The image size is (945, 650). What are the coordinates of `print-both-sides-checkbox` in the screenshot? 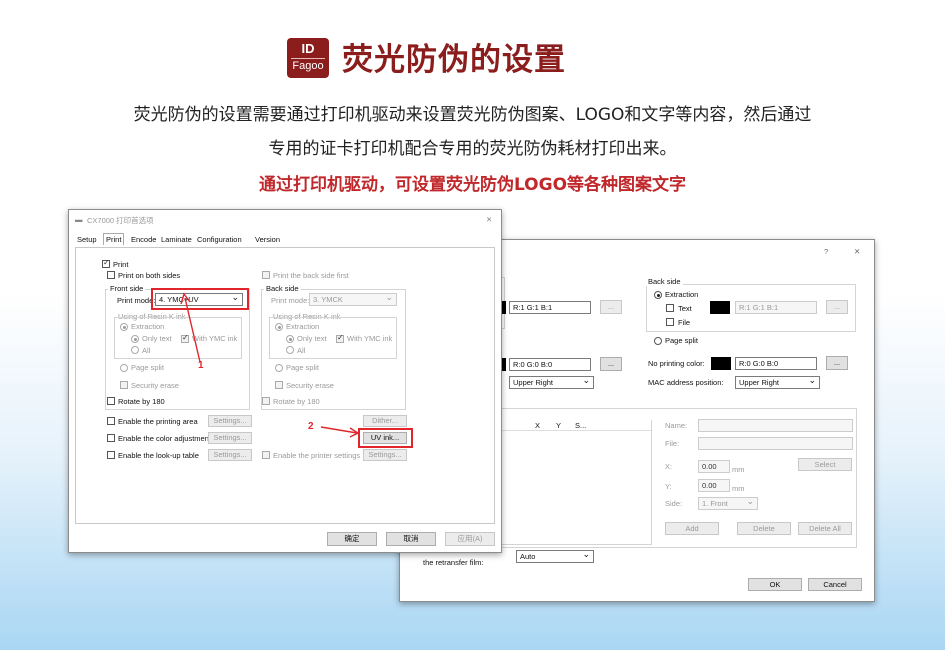 It's located at (111, 275).